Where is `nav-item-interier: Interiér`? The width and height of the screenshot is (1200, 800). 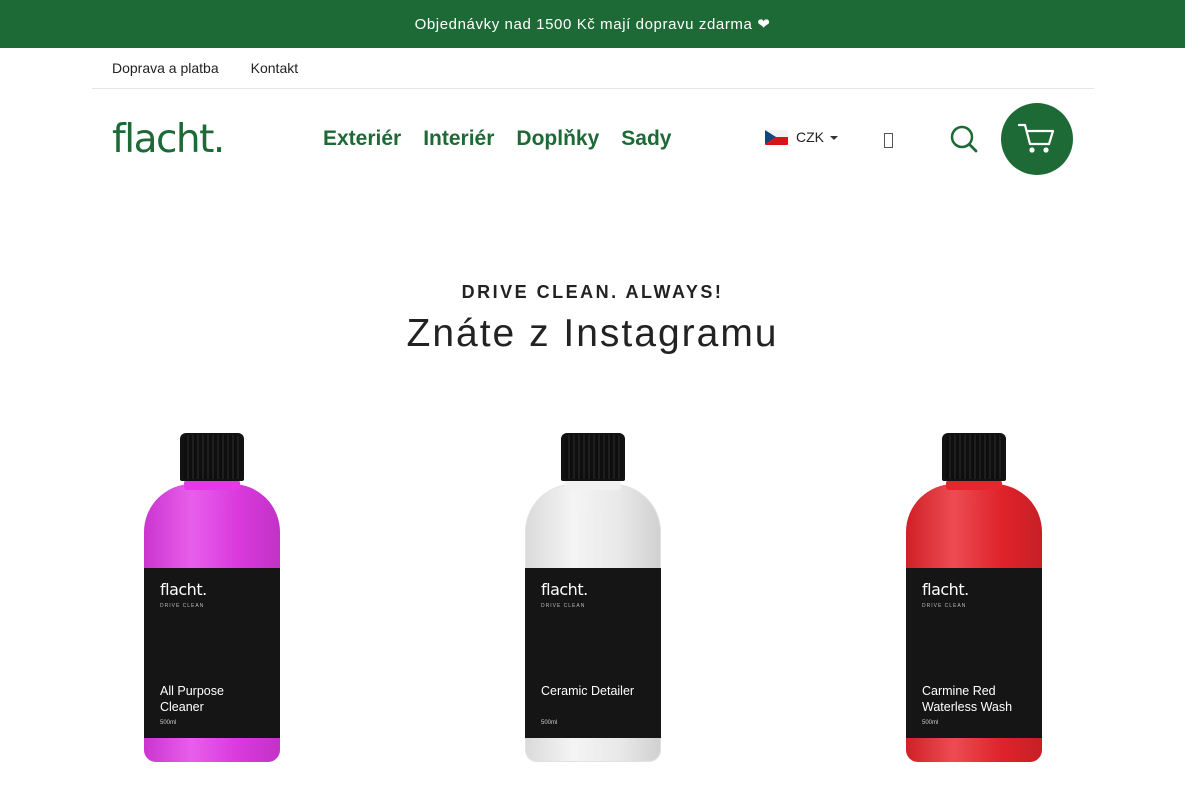
nav-item-interier: Interiér is located at coordinates (458, 139).